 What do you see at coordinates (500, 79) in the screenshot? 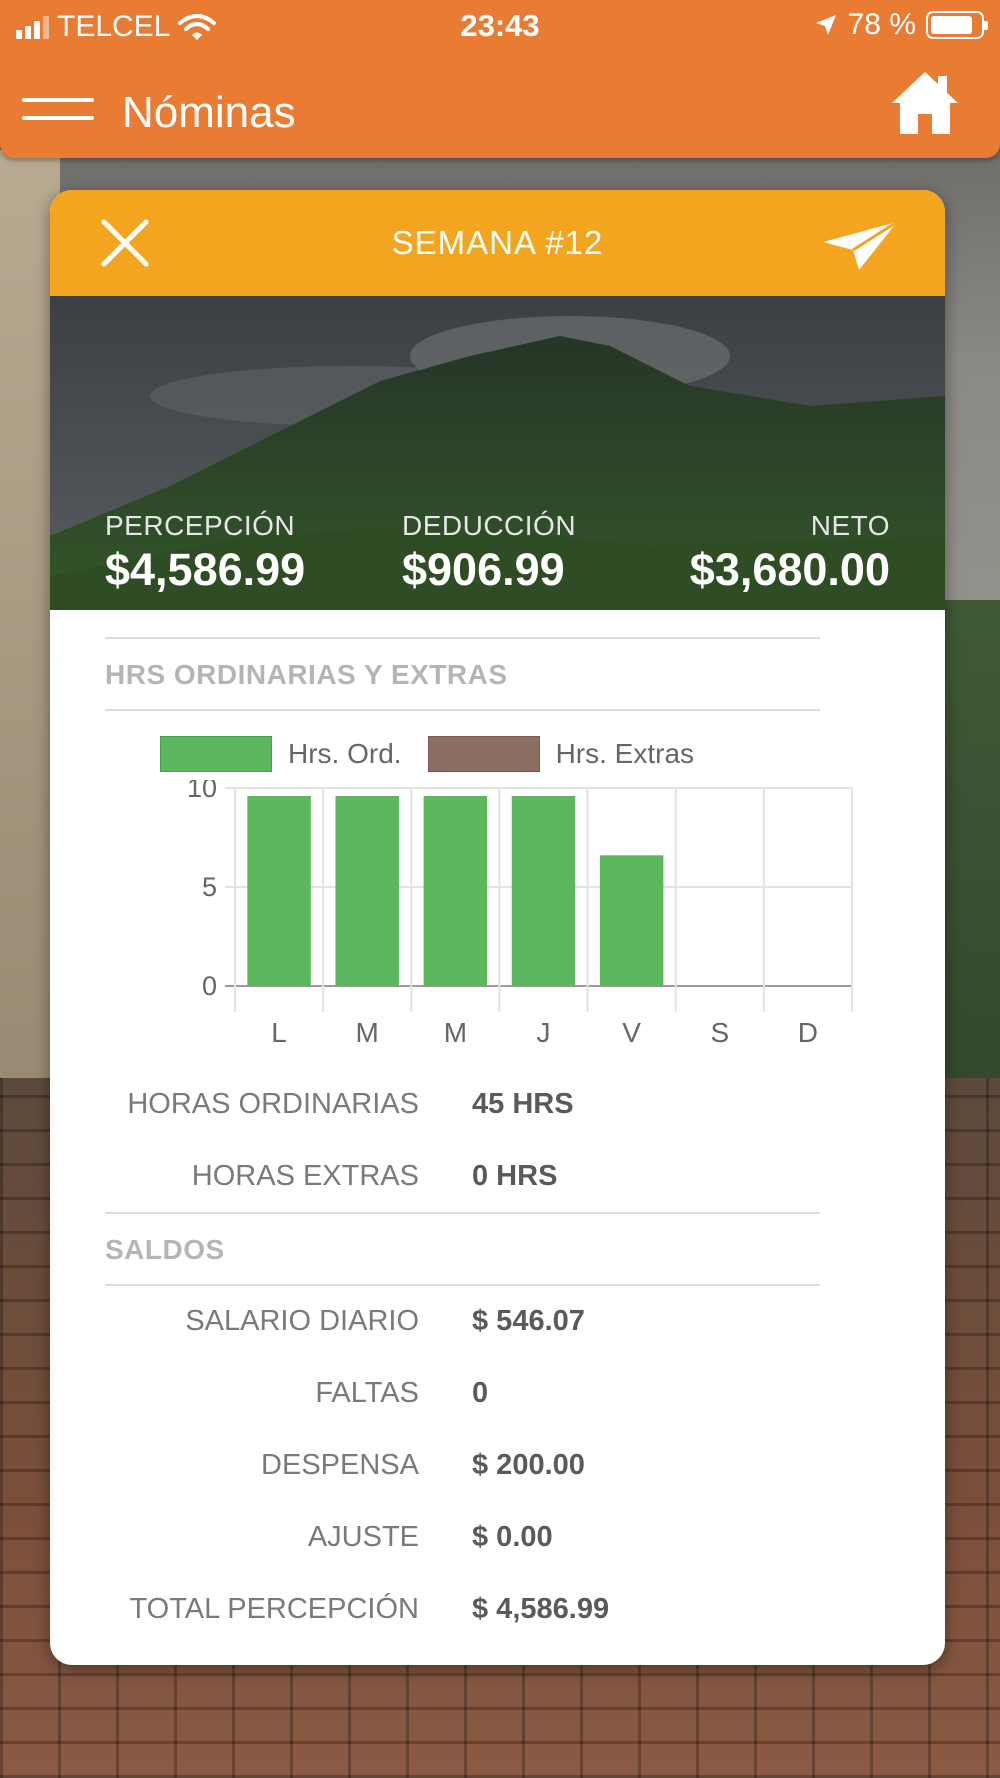
I see `app-header: TELCEL 23:43 78 % Nóminas` at bounding box center [500, 79].